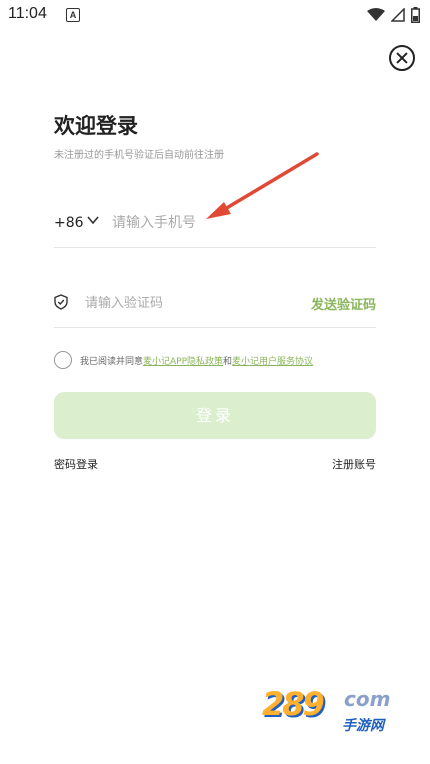 The height and width of the screenshot is (764, 430). Describe the element at coordinates (262, 185) in the screenshot. I see `annotation-arrow-icon` at that location.